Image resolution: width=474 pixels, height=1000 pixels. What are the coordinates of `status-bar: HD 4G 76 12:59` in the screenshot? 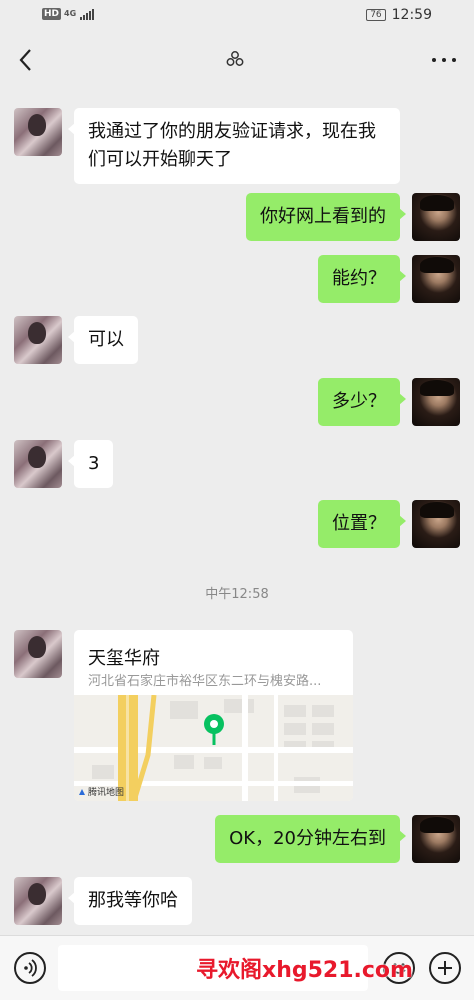 It's located at (237, 16).